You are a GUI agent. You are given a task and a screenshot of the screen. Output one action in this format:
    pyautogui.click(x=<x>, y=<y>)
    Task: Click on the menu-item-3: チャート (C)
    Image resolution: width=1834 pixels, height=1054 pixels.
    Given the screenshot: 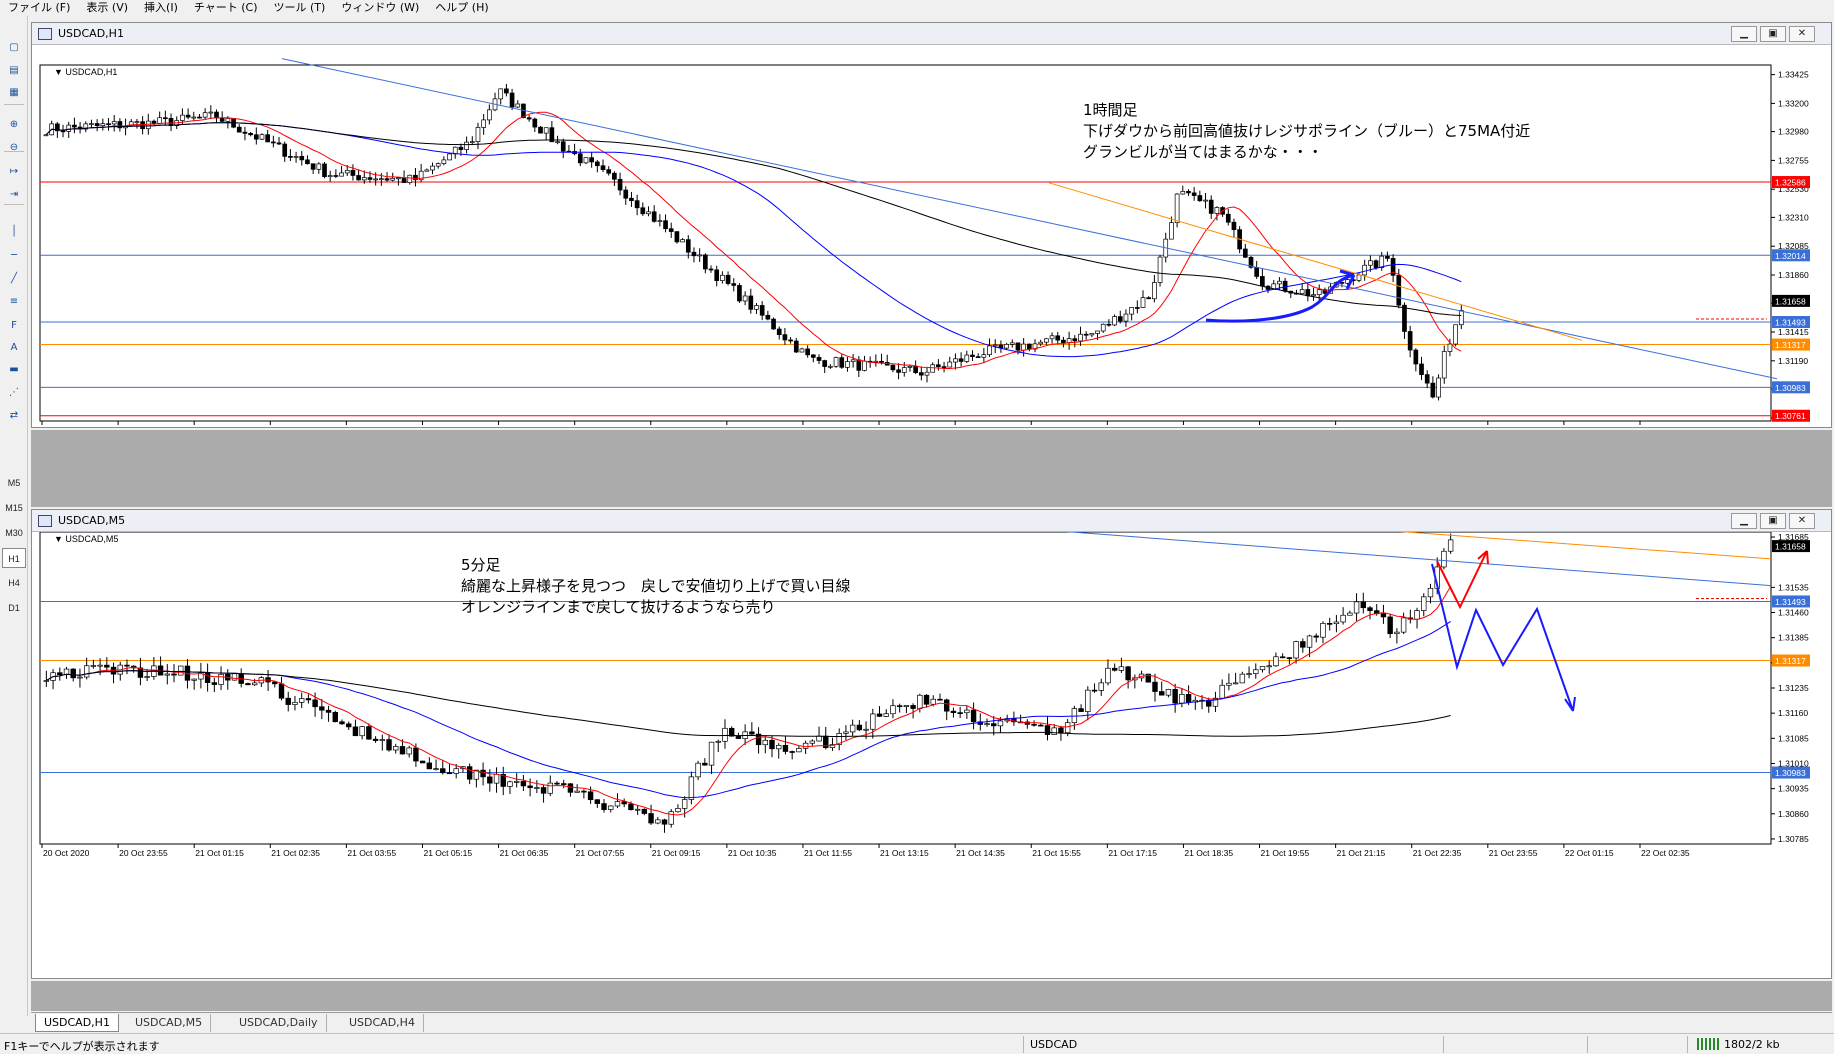 What is the action you would take?
    pyautogui.click(x=226, y=7)
    